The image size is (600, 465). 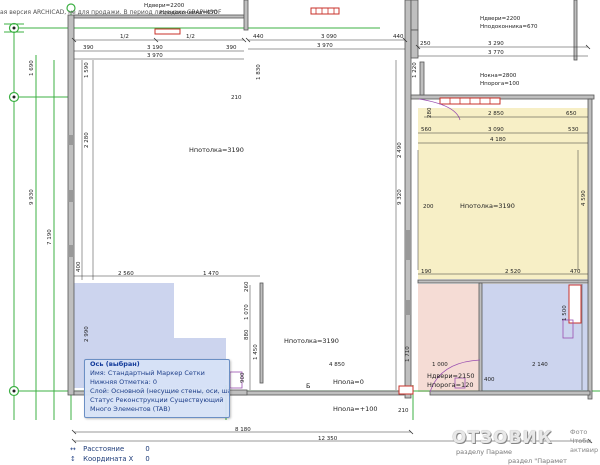 What do you see at coordinates (216, 150) in the screenshot?
I see `room-ceiling-left: Hпотолка=3190` at bounding box center [216, 150].